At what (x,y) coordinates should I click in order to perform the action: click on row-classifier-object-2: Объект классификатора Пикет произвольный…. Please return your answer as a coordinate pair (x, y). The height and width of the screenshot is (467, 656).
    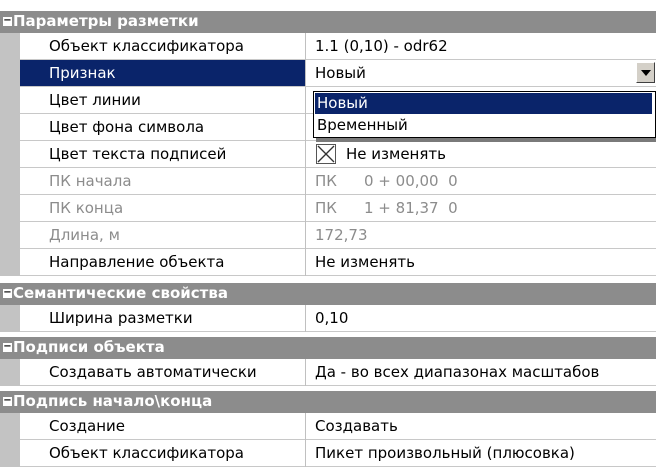
    Looking at the image, I should click on (328, 453).